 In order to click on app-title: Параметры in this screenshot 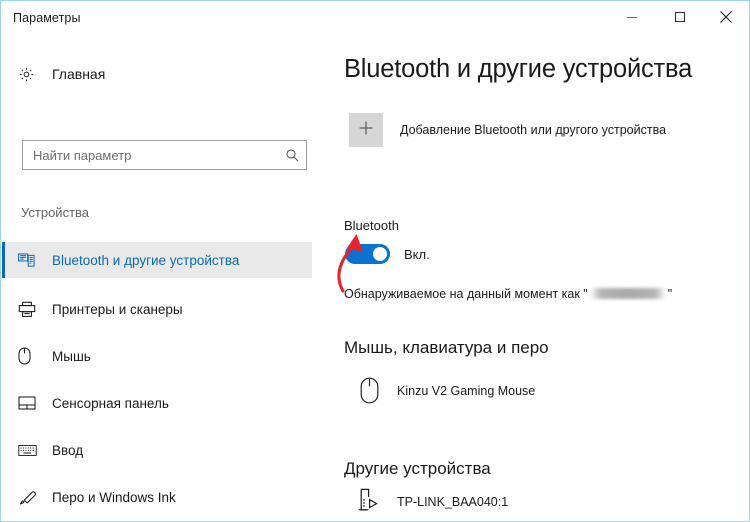, I will do `click(47, 18)`.